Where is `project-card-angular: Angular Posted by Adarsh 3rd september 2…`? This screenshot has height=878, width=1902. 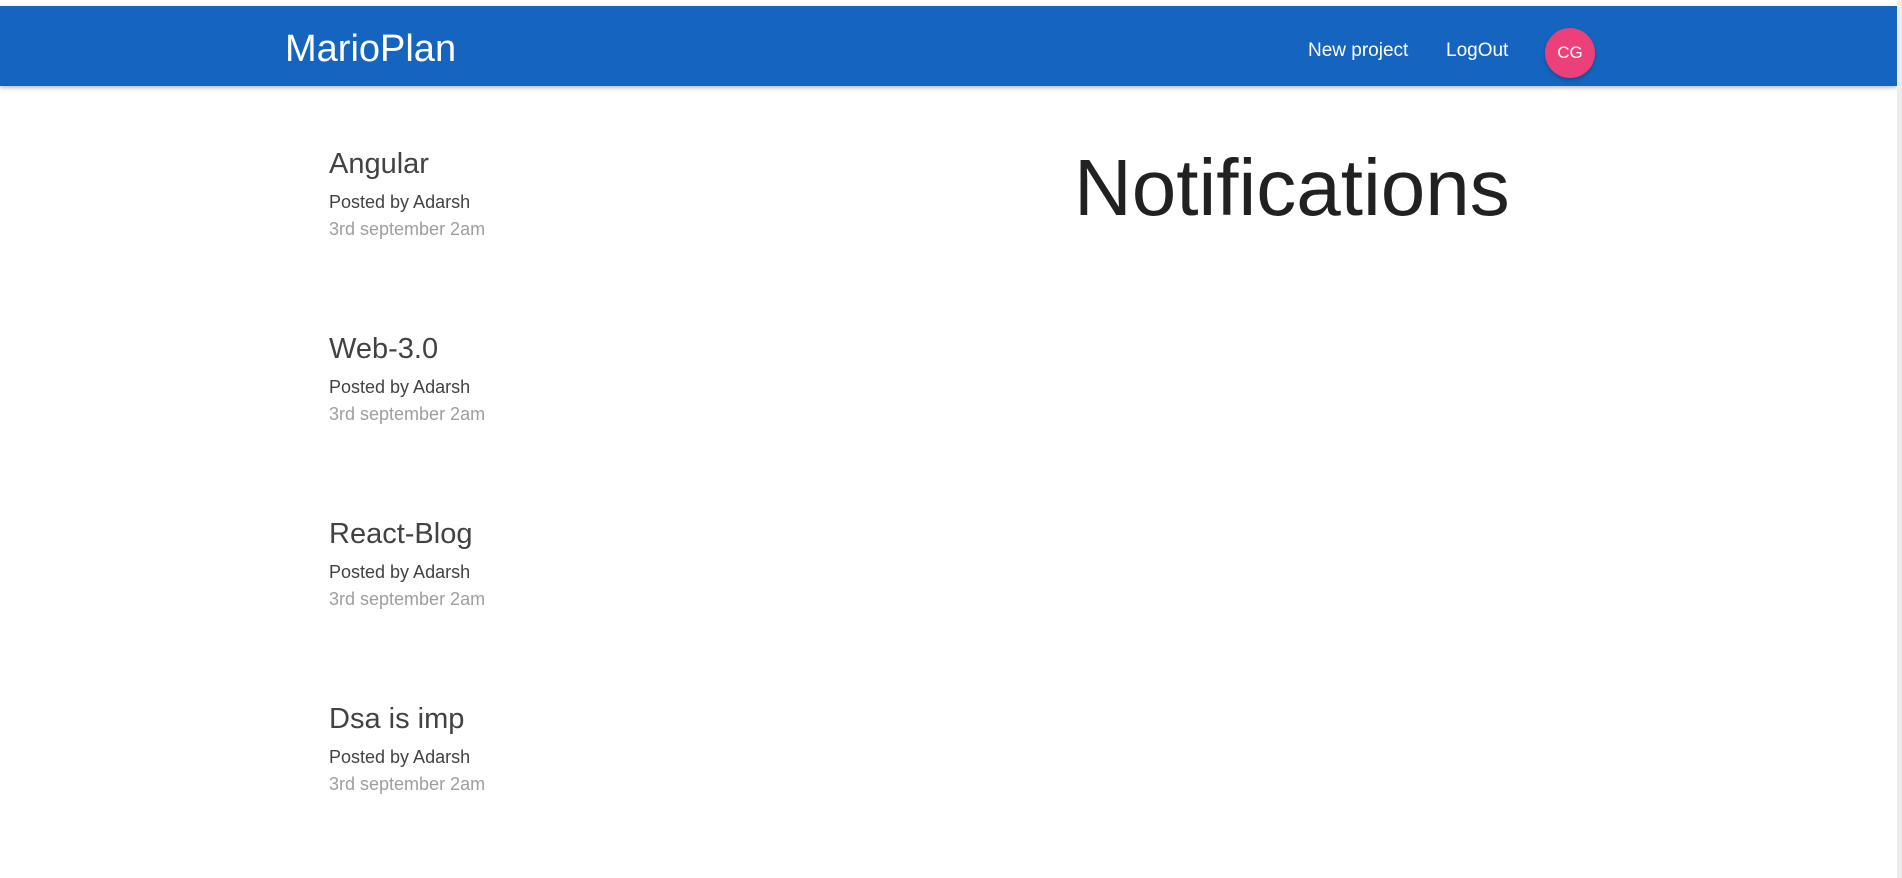 project-card-angular: Angular Posted by Adarsh 3rd september 2… is located at coordinates (579, 238).